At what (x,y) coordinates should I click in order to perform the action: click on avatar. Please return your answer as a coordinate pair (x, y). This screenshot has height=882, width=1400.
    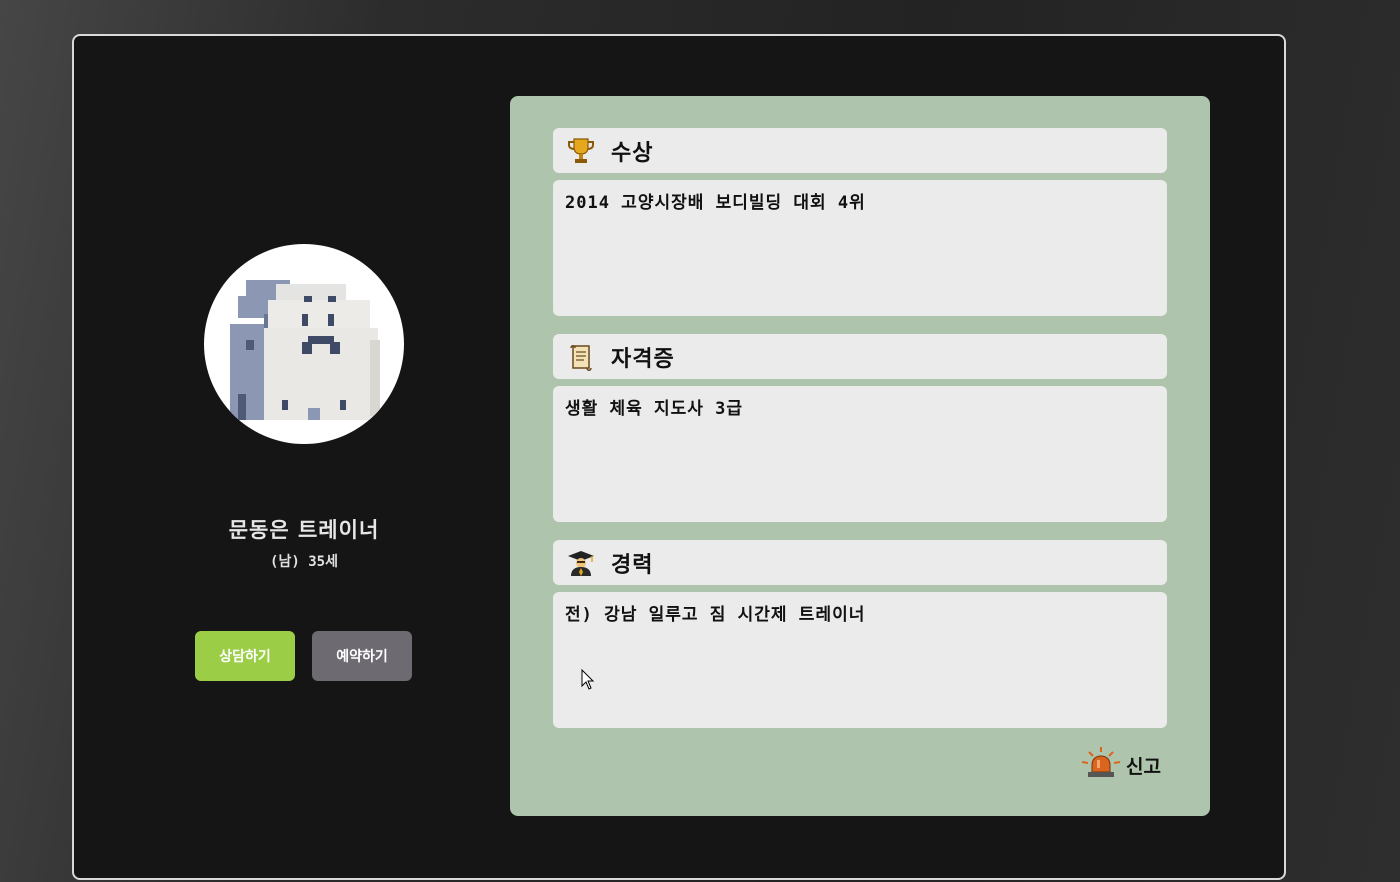
    Looking at the image, I should click on (304, 344).